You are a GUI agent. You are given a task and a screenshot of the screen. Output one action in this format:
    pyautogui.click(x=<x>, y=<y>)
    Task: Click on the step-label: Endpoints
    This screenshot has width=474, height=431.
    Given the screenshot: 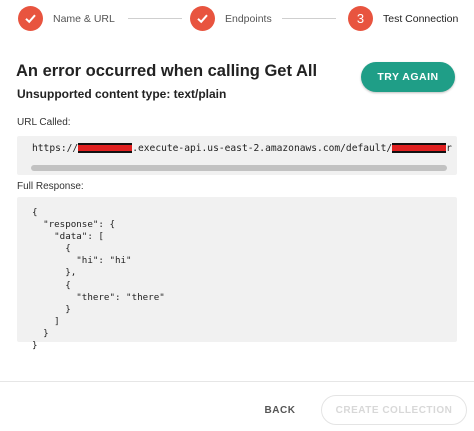 What is the action you would take?
    pyautogui.click(x=248, y=18)
    